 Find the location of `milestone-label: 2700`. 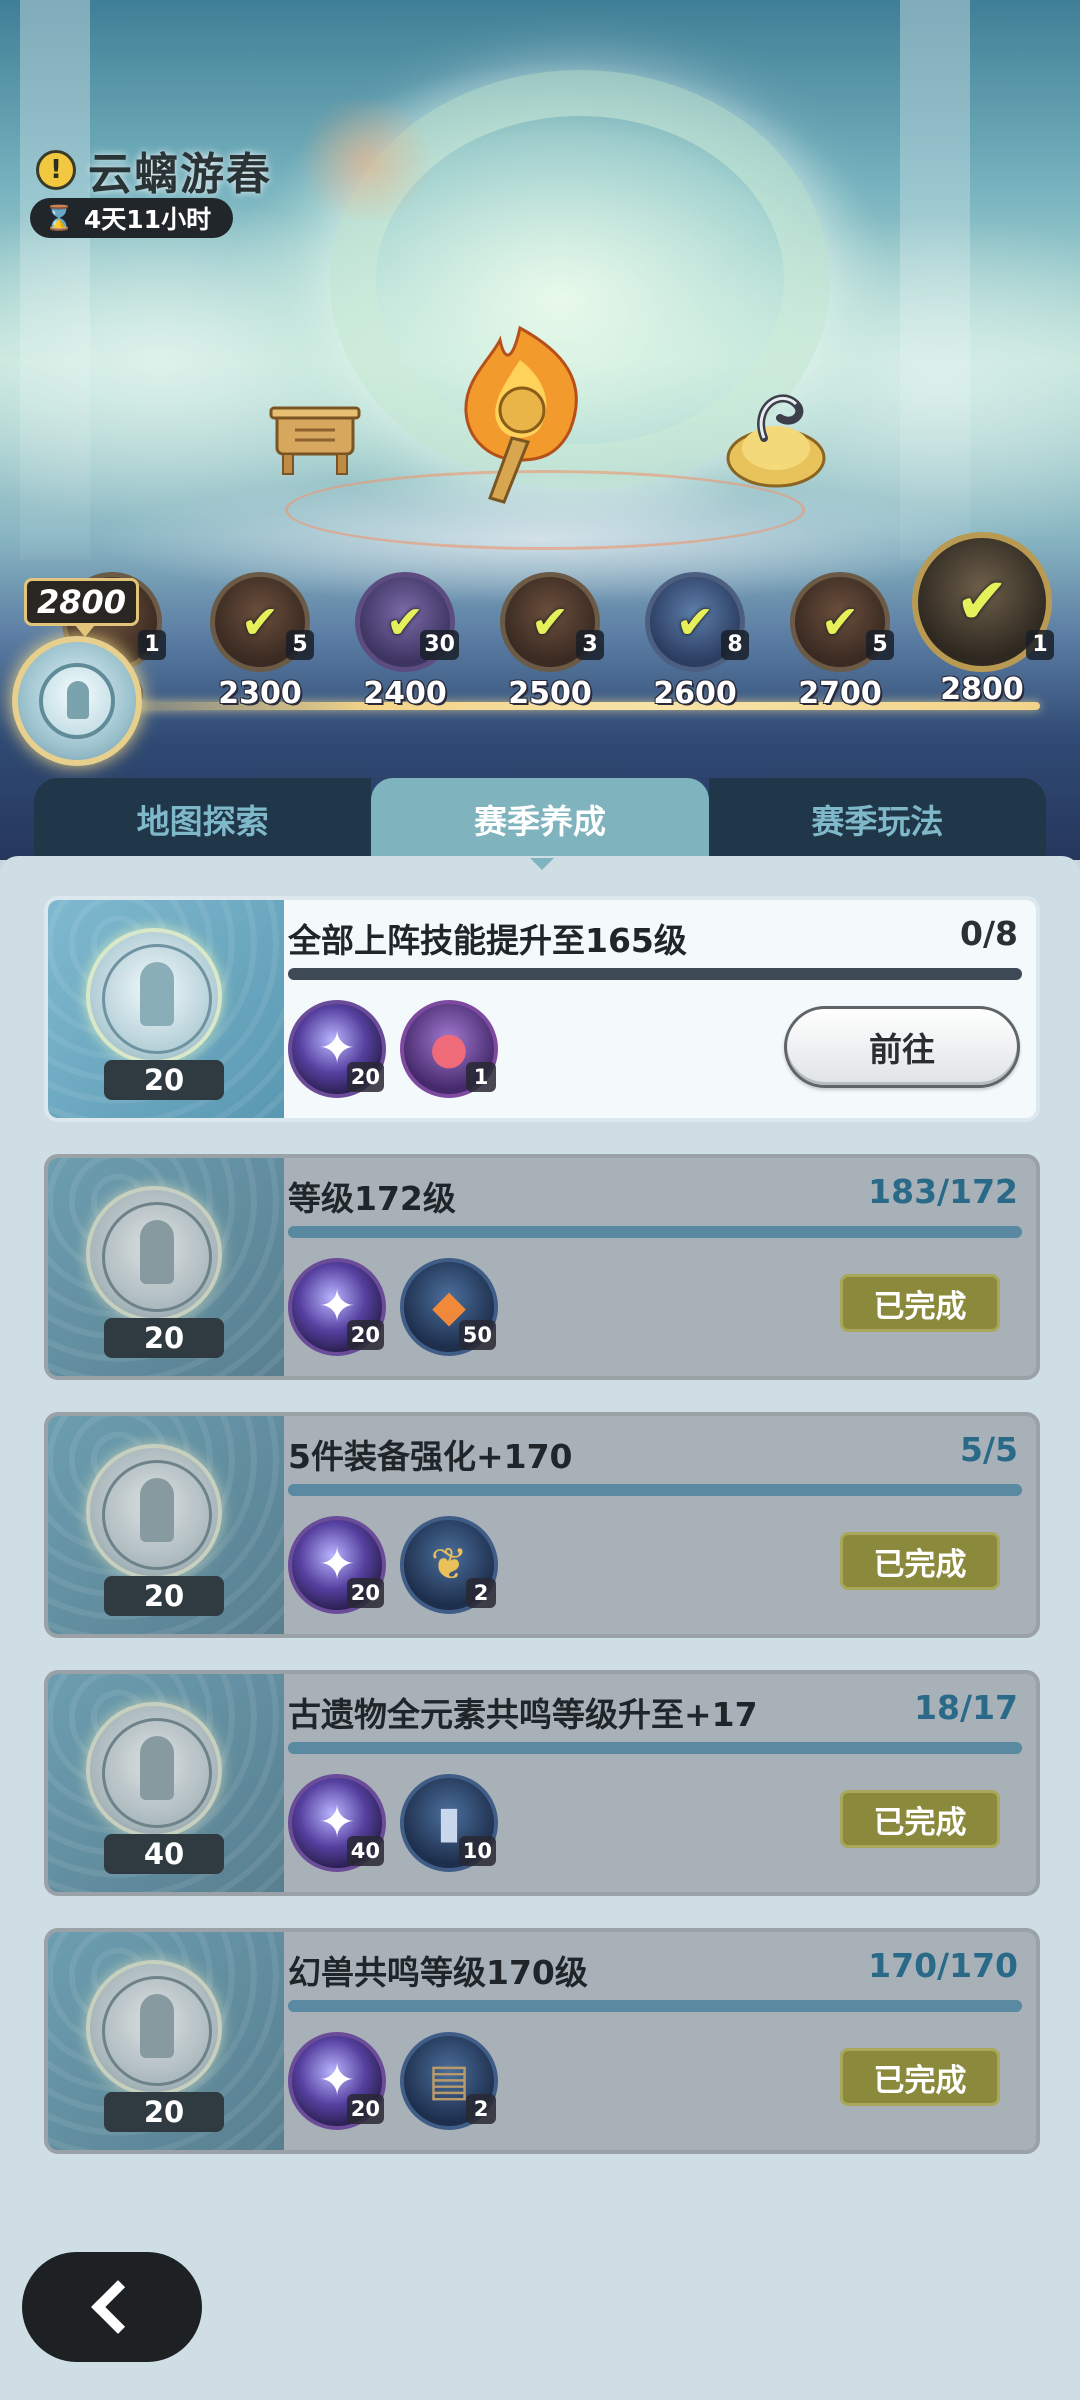

milestone-label: 2700 is located at coordinates (840, 693).